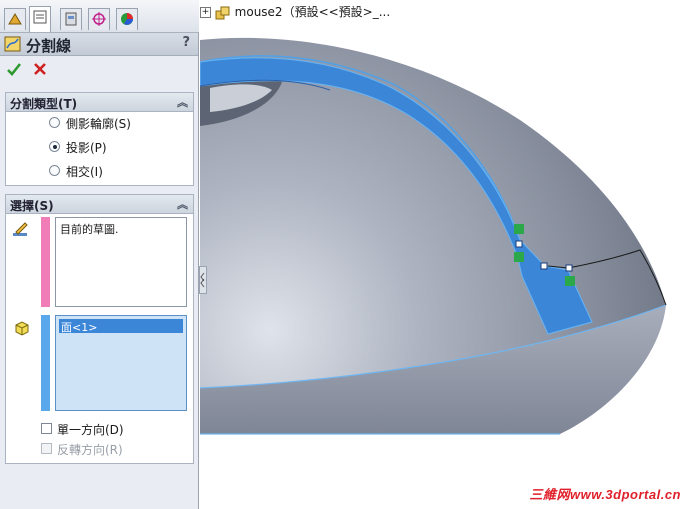  I want to click on configuration-manager-icon, so click(71, 19).